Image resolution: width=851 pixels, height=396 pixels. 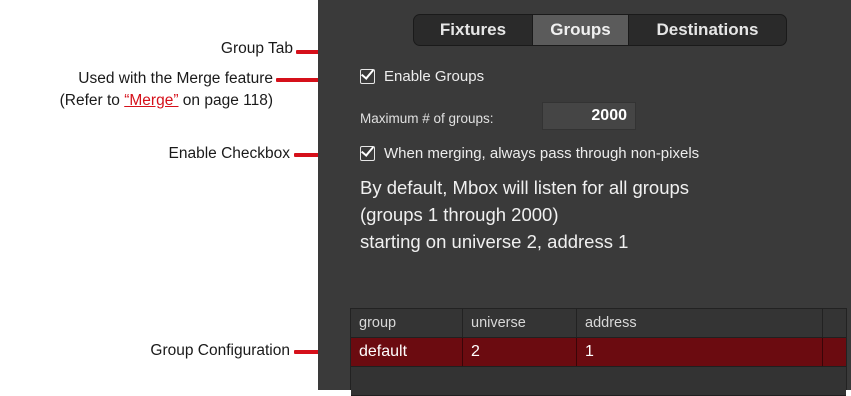 I want to click on merge-link: “Merge”, so click(x=151, y=100).